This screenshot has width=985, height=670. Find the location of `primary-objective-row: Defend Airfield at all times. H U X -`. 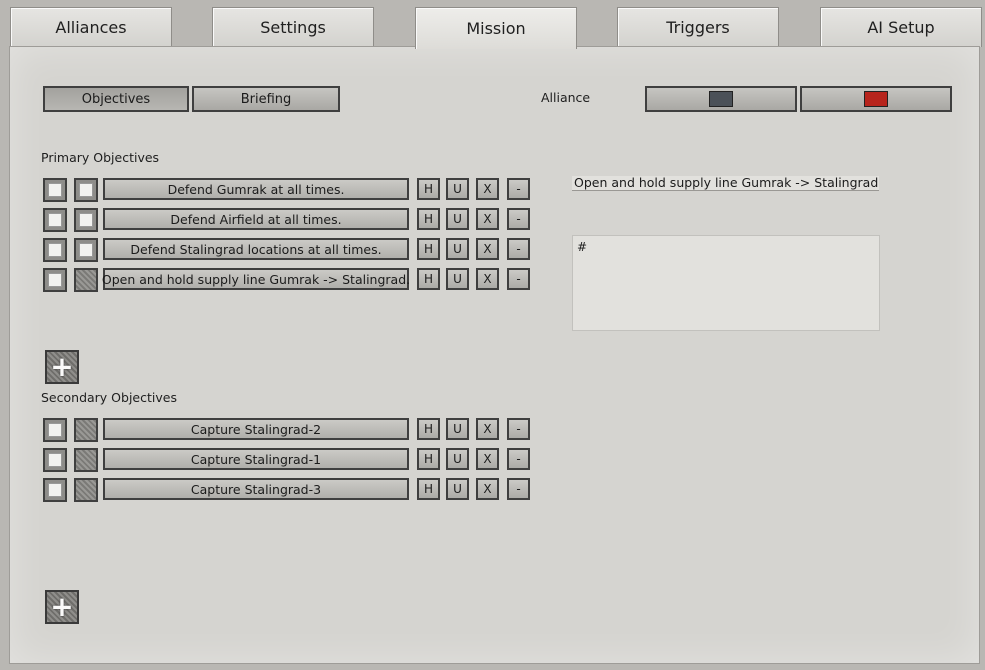

primary-objective-row: Defend Airfield at all times. H U X - is located at coordinates (288, 220).